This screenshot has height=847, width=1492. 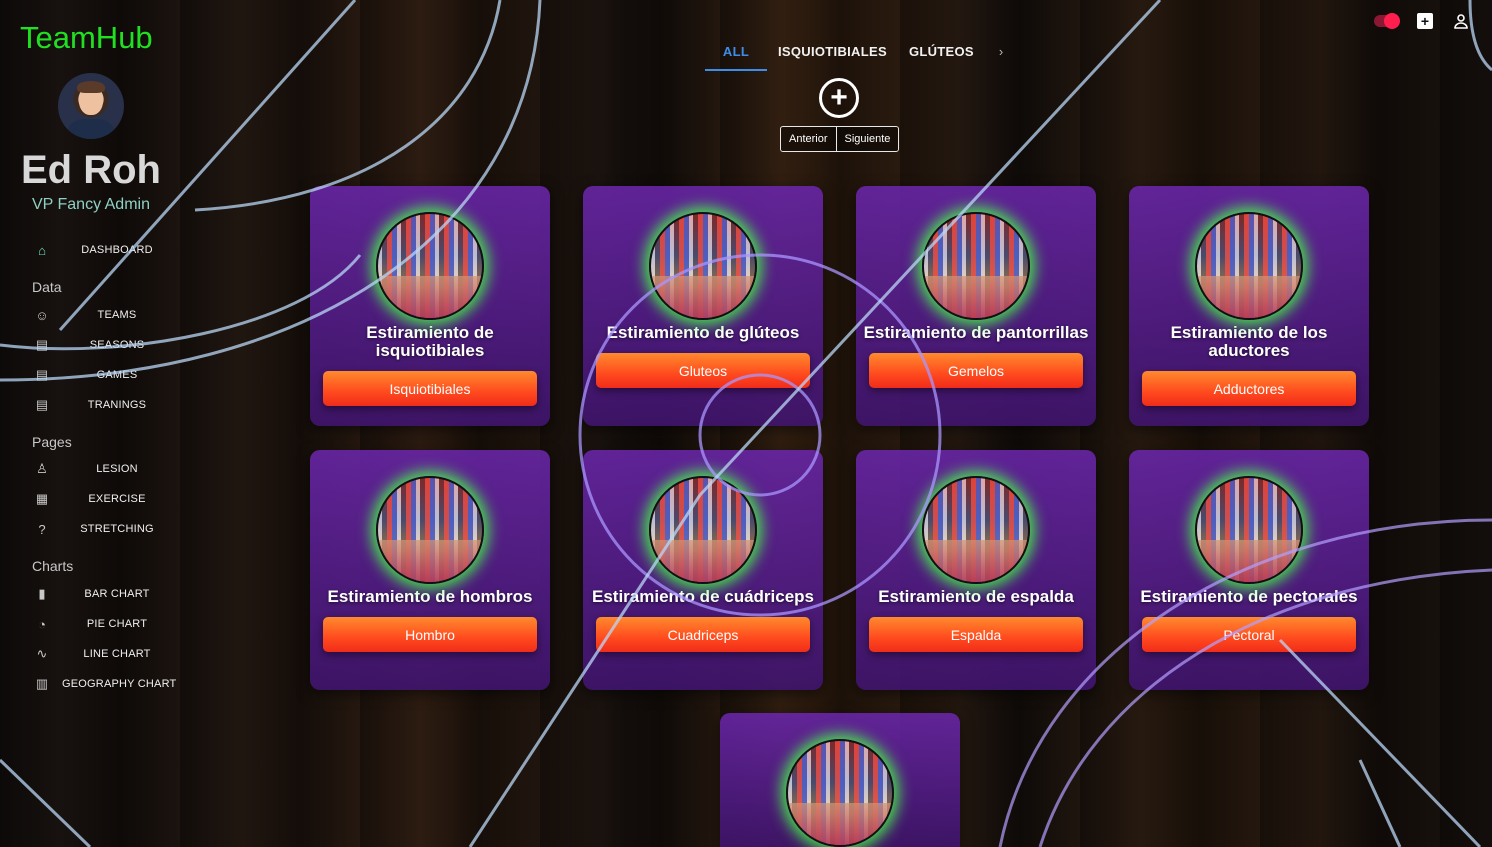 I want to click on sidebar-item-label: STRETCHING, so click(x=117, y=529).